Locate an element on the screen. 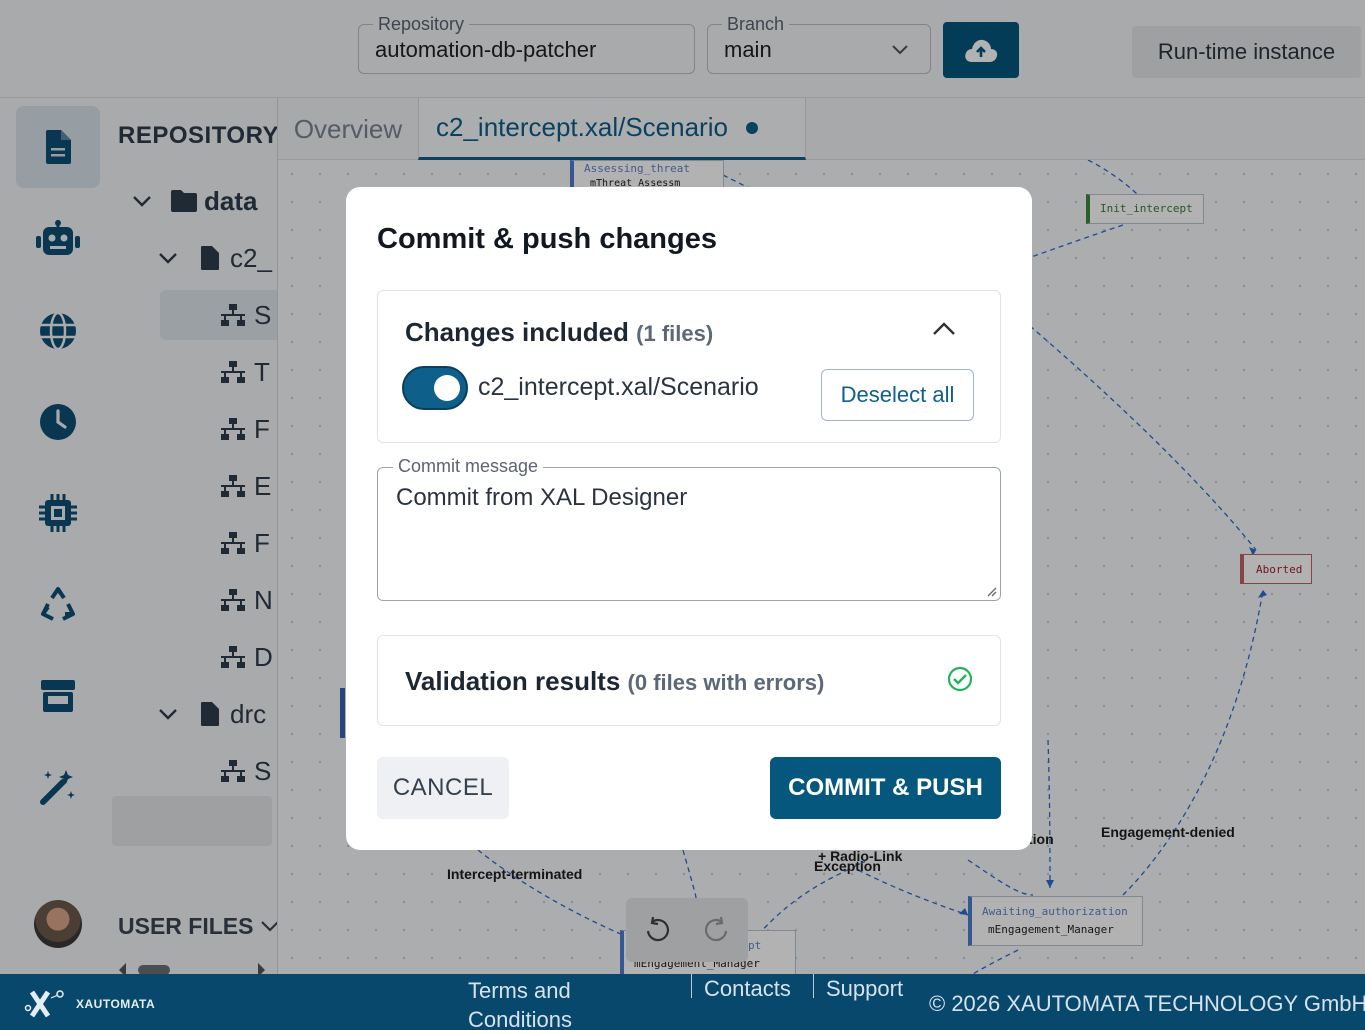 This screenshot has height=1030, width=1365. check-circle-icon is located at coordinates (960, 679).